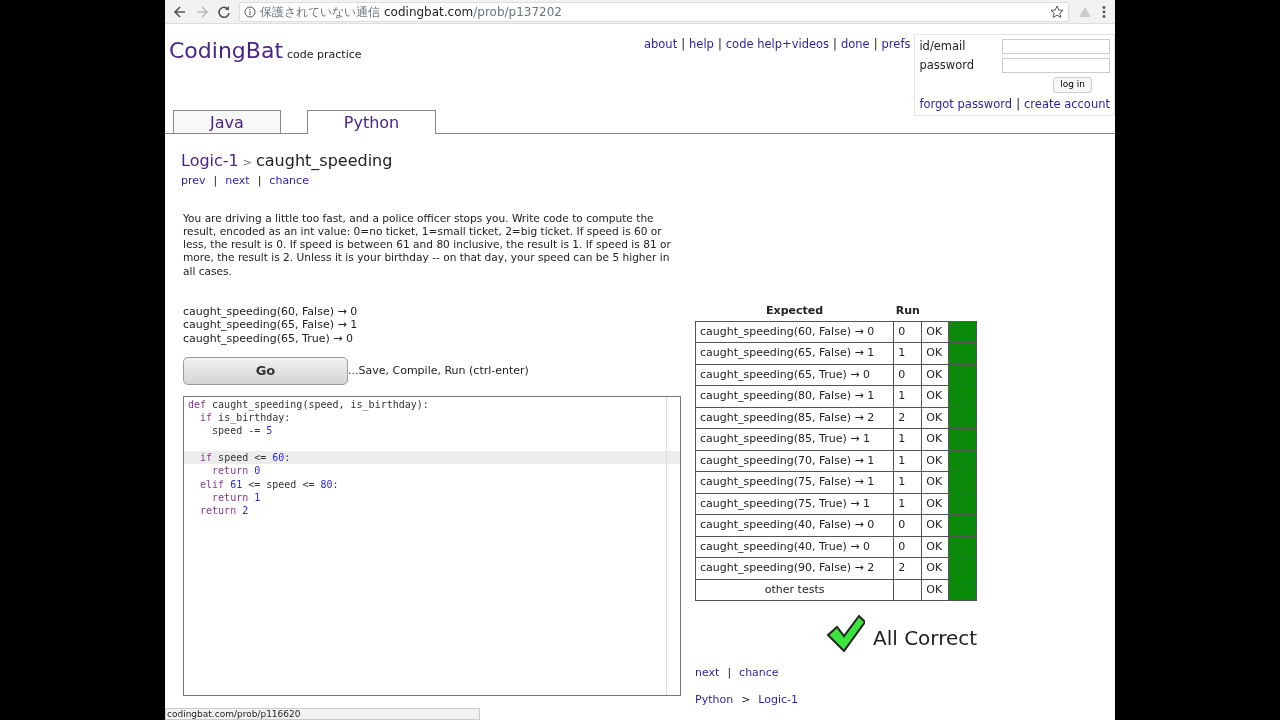  I want to click on example-line: caught_speeding(60, False) → 0, so click(271, 312).